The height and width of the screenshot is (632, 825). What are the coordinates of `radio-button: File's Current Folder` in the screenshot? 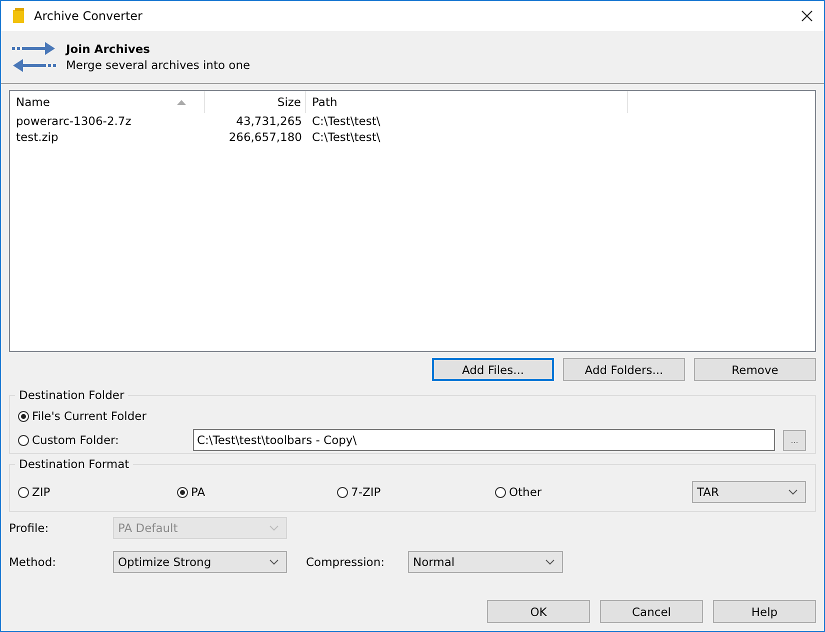 It's located at (412, 416).